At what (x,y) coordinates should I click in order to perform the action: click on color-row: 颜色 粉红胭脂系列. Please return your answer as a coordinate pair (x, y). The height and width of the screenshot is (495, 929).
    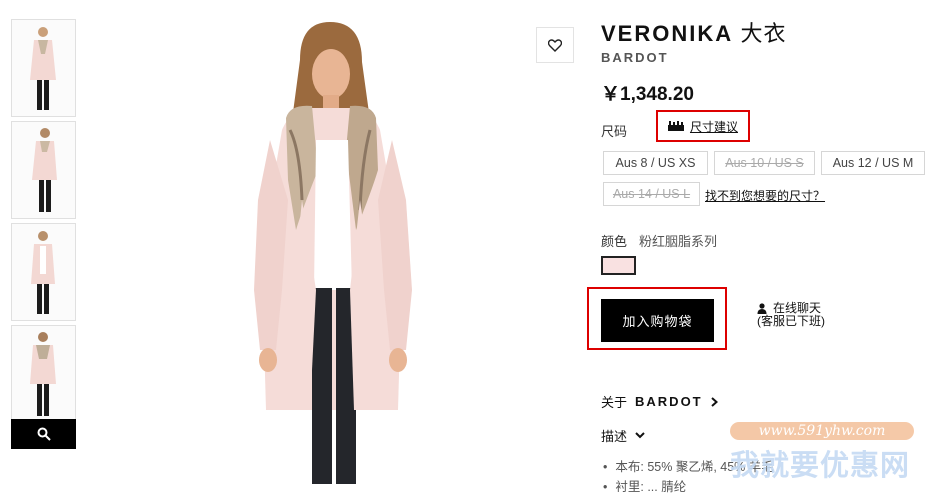
    Looking at the image, I should click on (659, 240).